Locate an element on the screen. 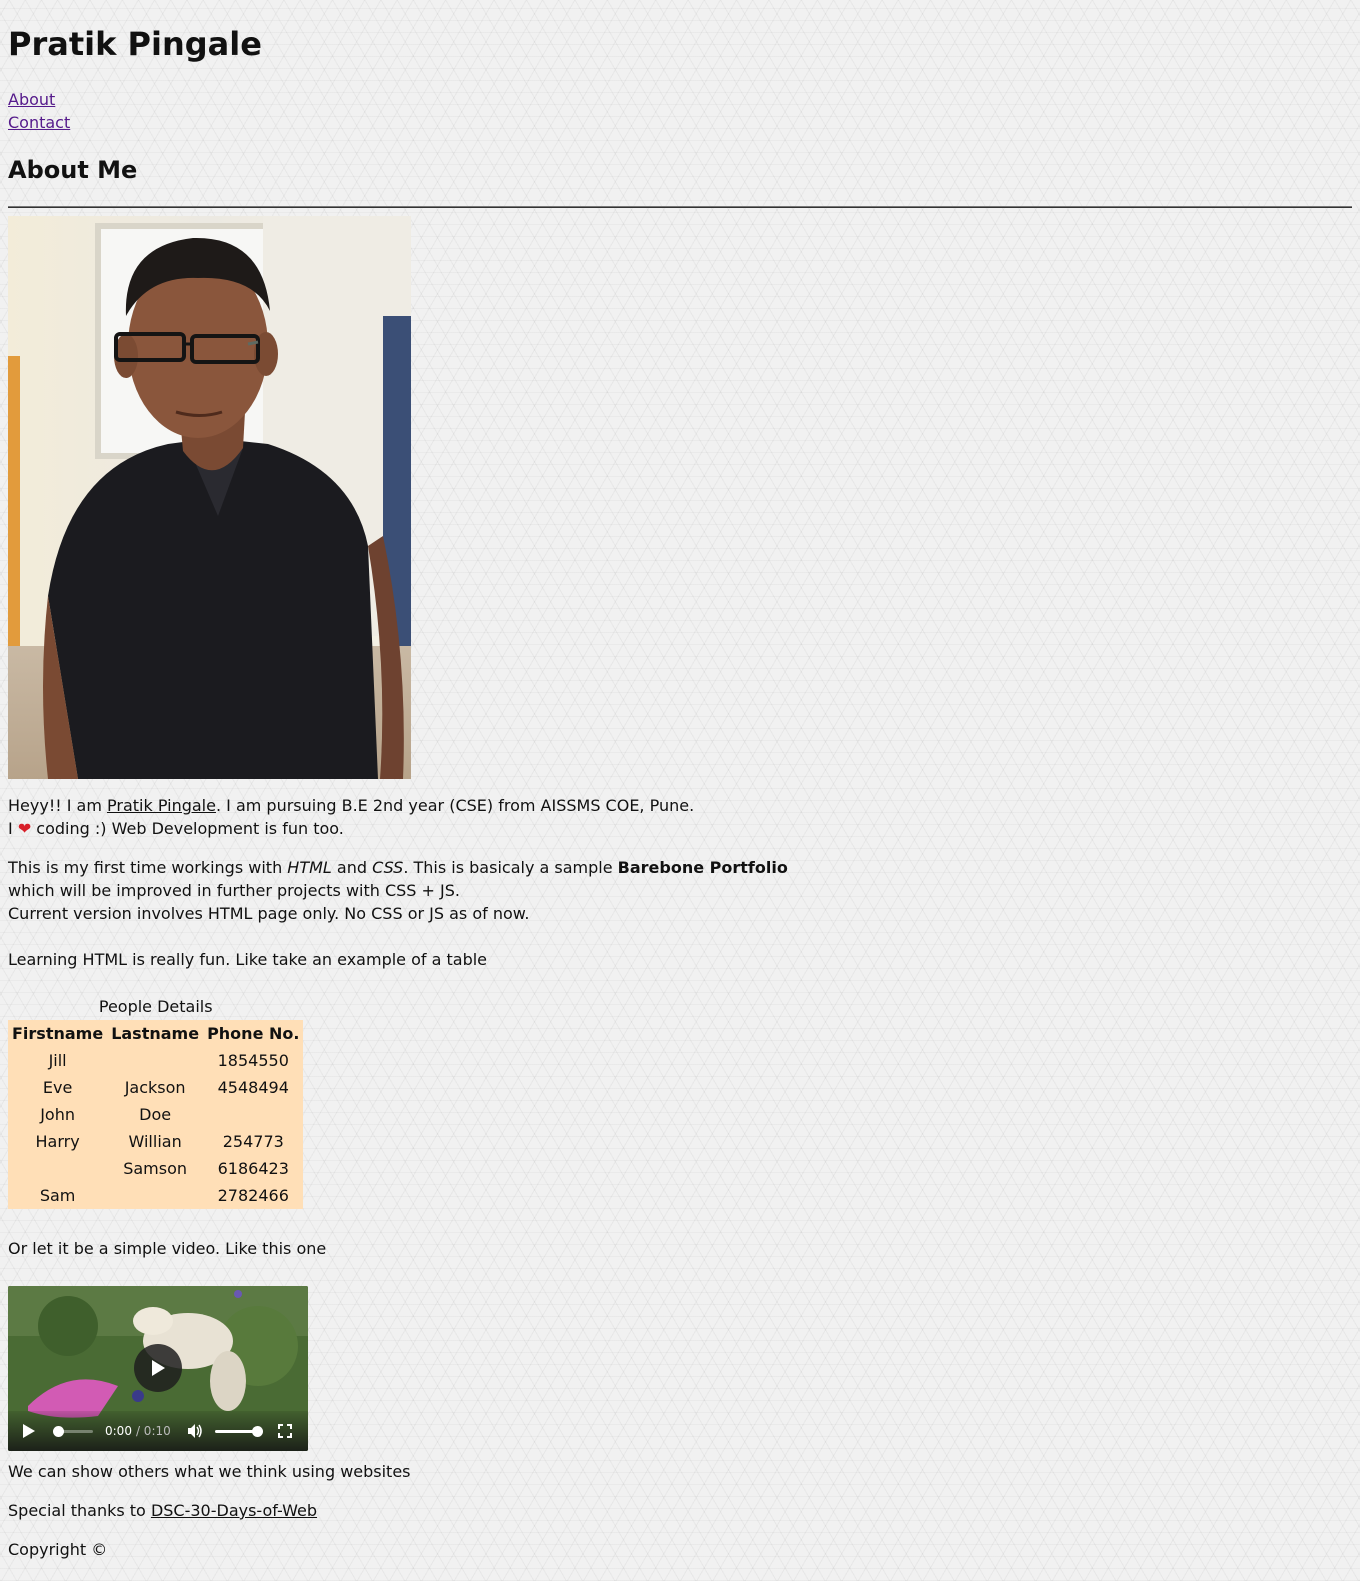 Image resolution: width=1360 pixels, height=1581 pixels. cell-lastname: Doe is located at coordinates (155, 1114).